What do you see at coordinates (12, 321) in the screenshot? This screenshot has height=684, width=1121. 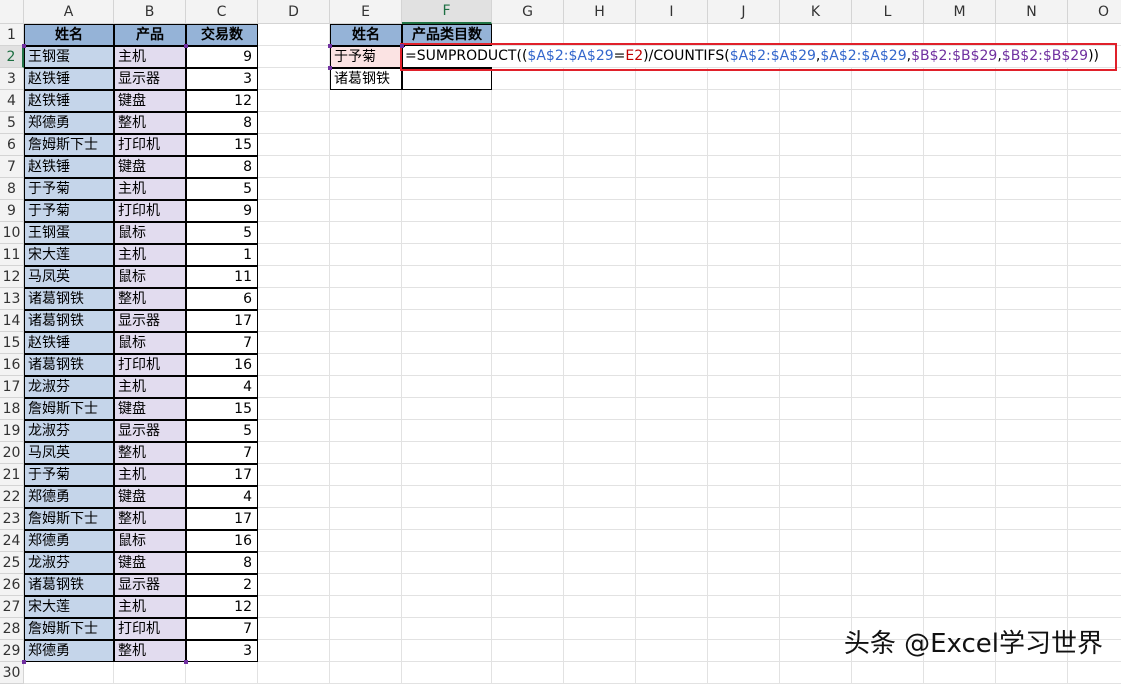 I see `row-header-14: 14` at bounding box center [12, 321].